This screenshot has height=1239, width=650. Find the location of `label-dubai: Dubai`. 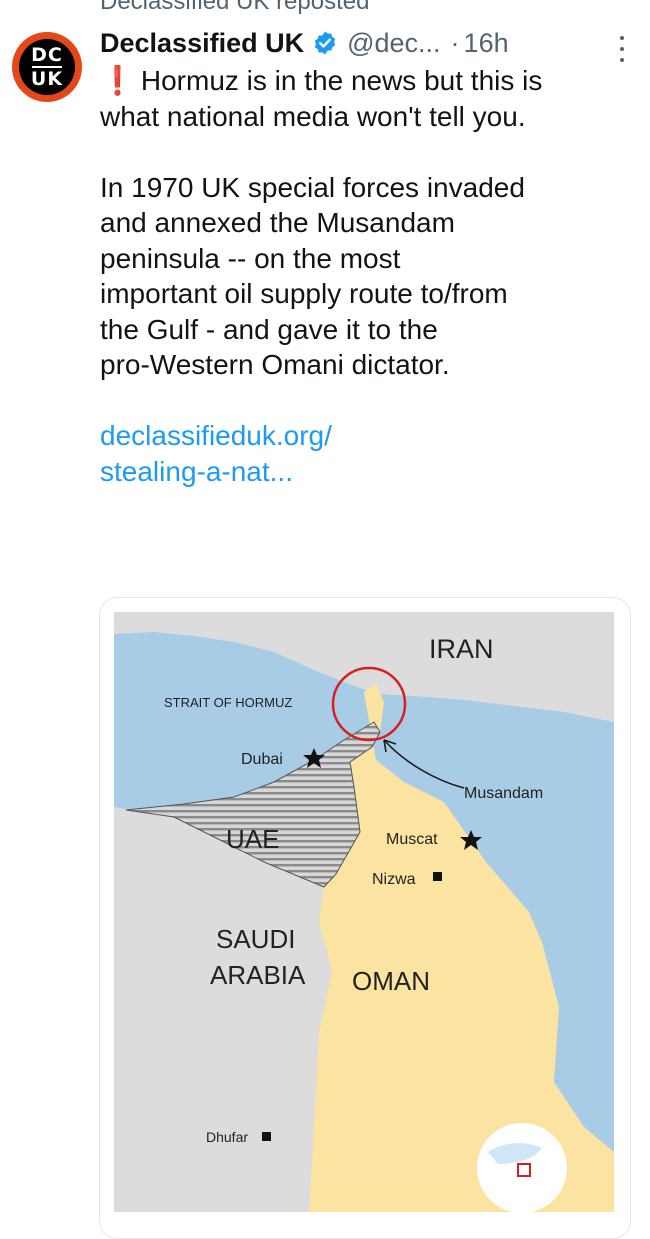

label-dubai: Dubai is located at coordinates (262, 759).